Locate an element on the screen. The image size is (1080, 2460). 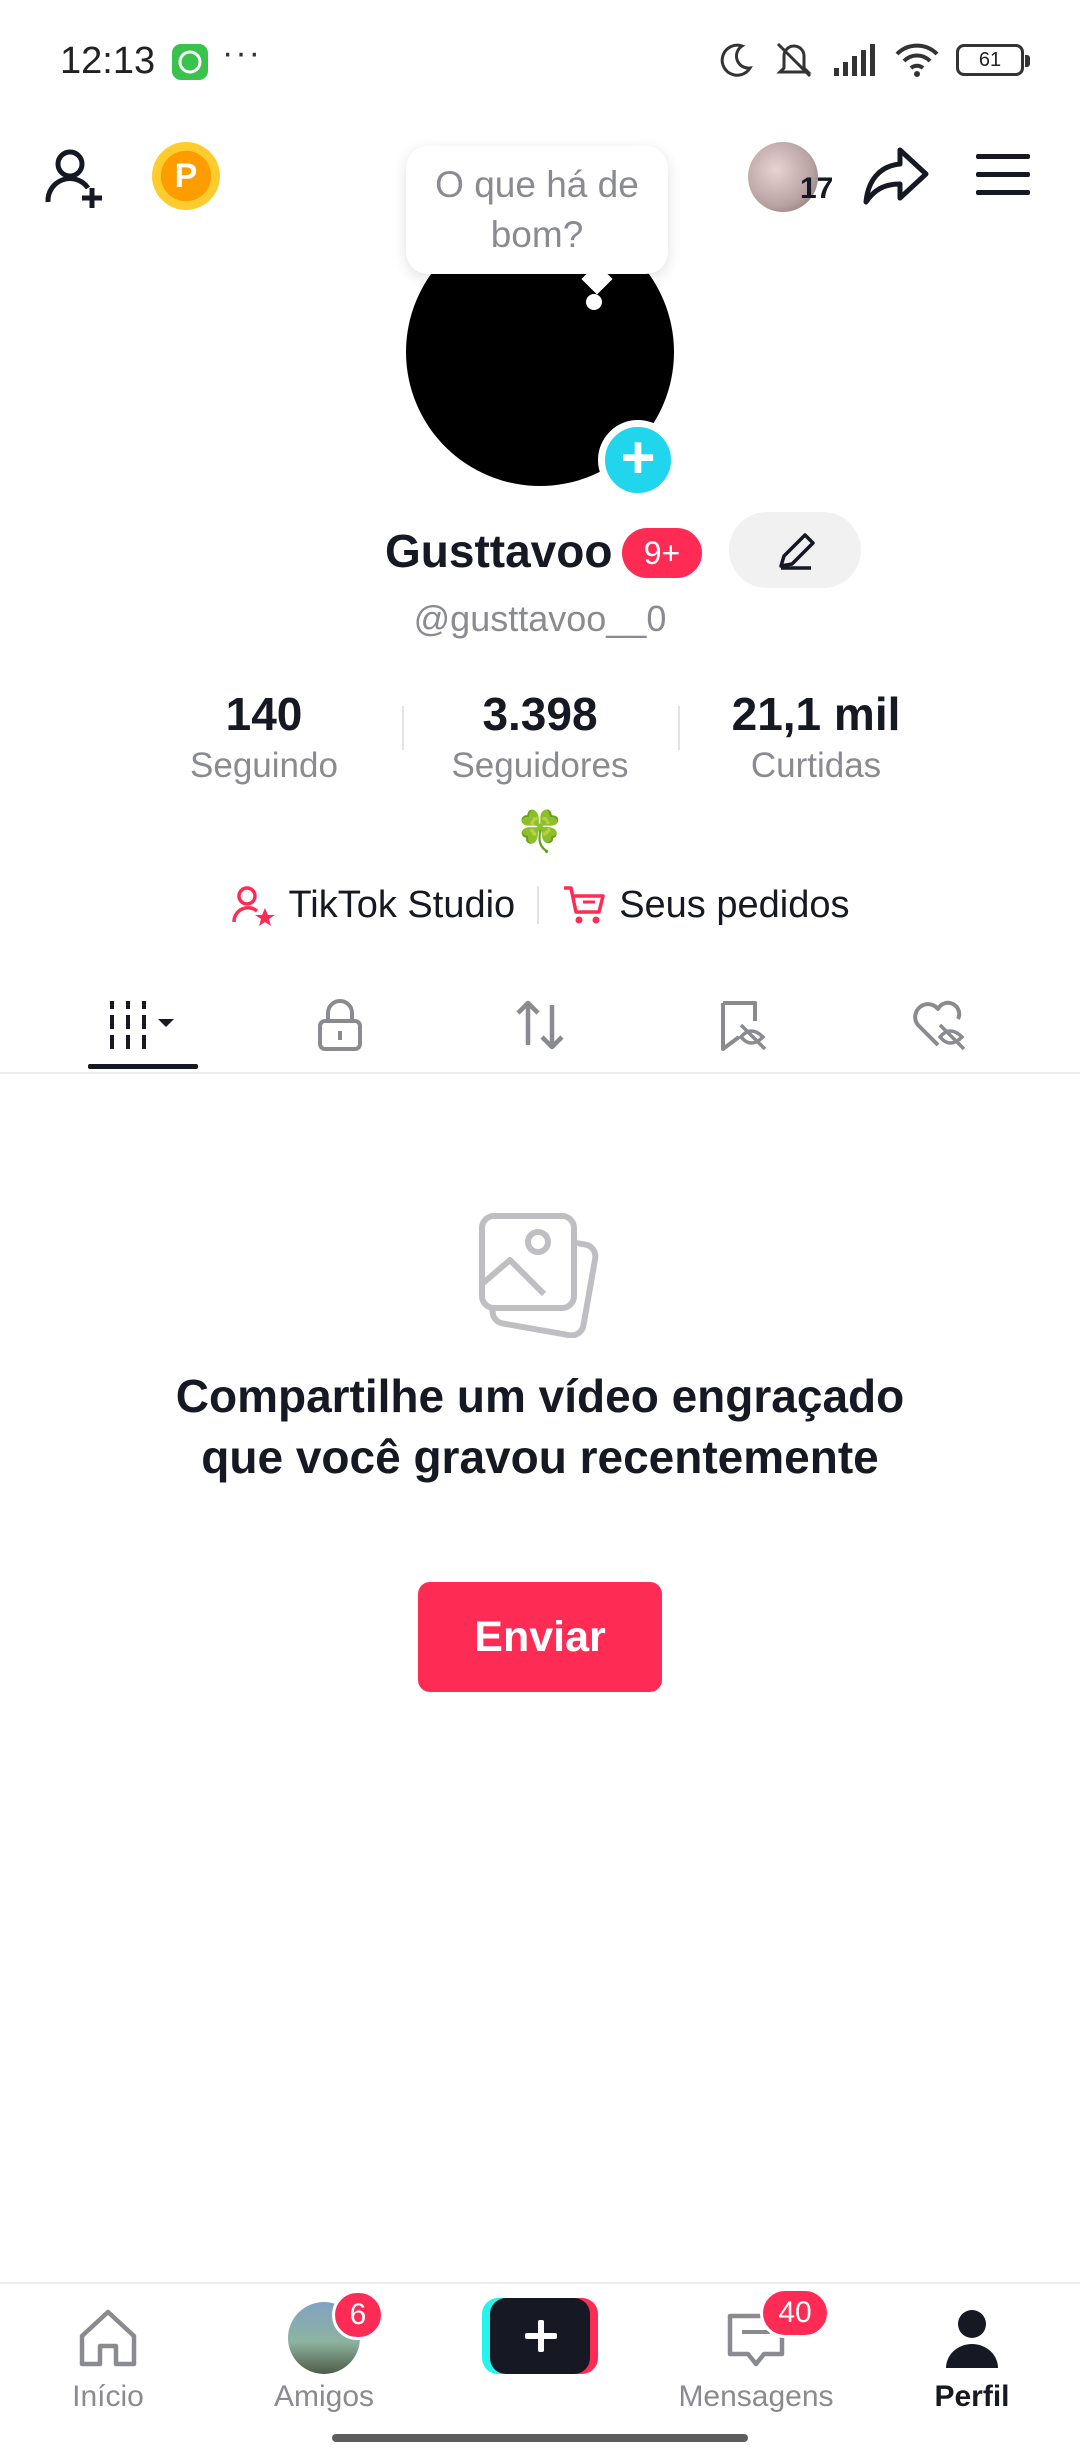
display-name: Gusttavoo is located at coordinates (499, 551).